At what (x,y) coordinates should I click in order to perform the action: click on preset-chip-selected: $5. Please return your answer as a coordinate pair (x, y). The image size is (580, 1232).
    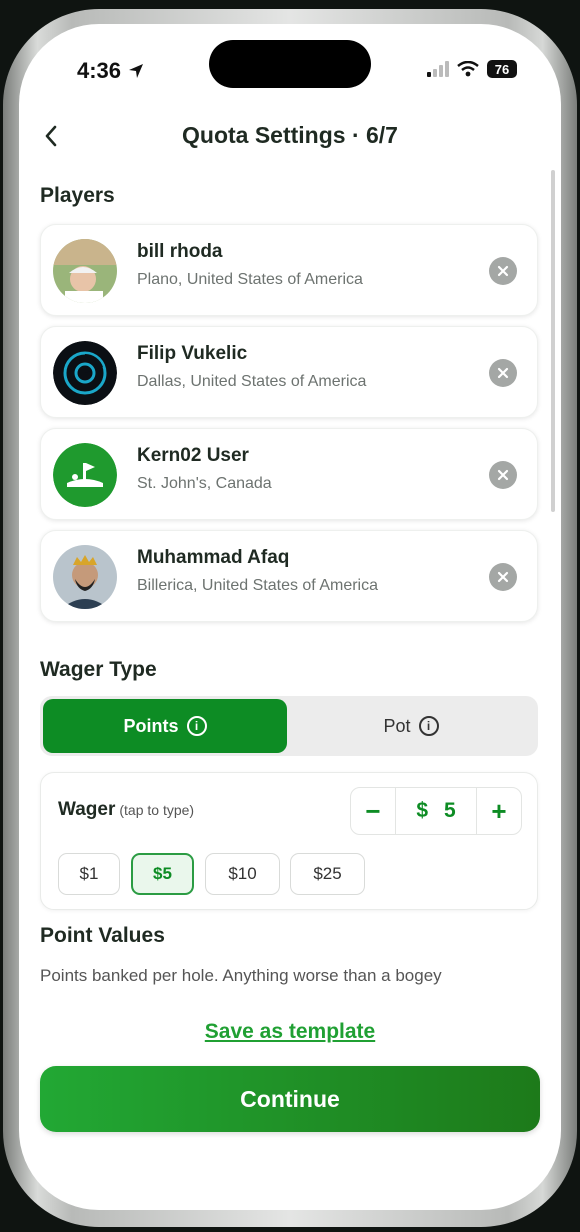
    Looking at the image, I should click on (162, 874).